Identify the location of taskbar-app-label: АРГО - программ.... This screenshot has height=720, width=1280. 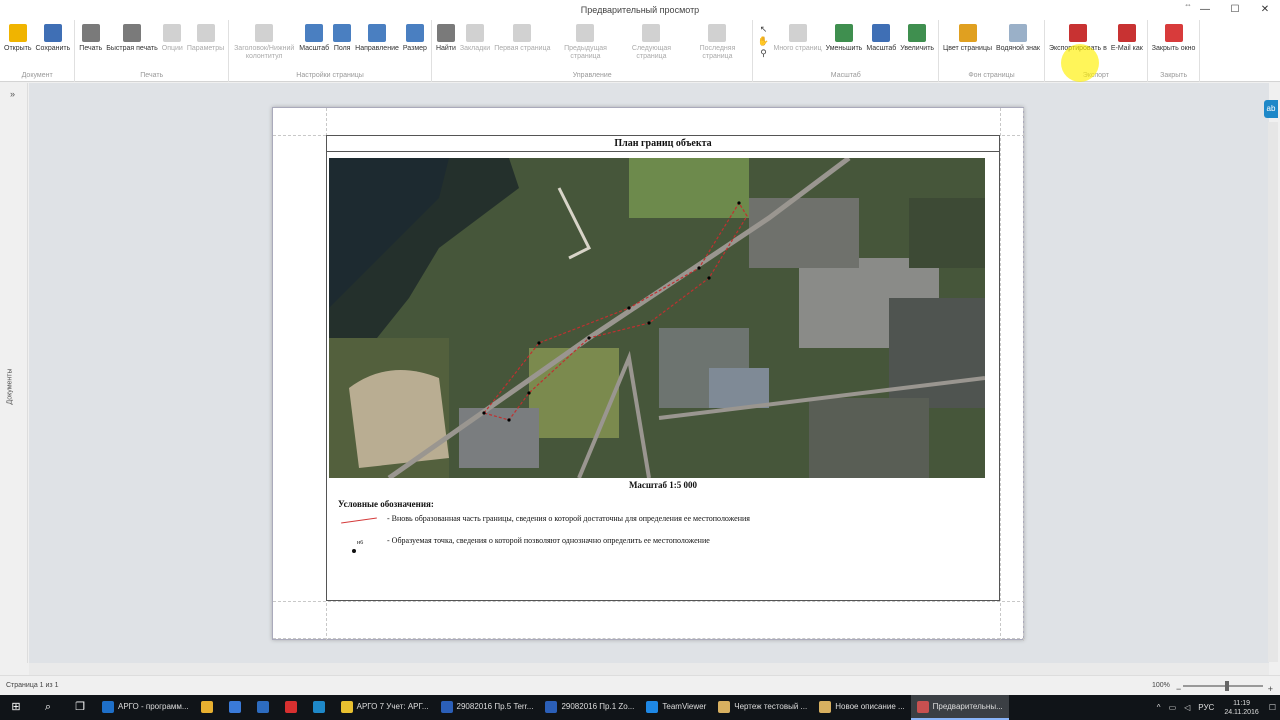
(153, 706).